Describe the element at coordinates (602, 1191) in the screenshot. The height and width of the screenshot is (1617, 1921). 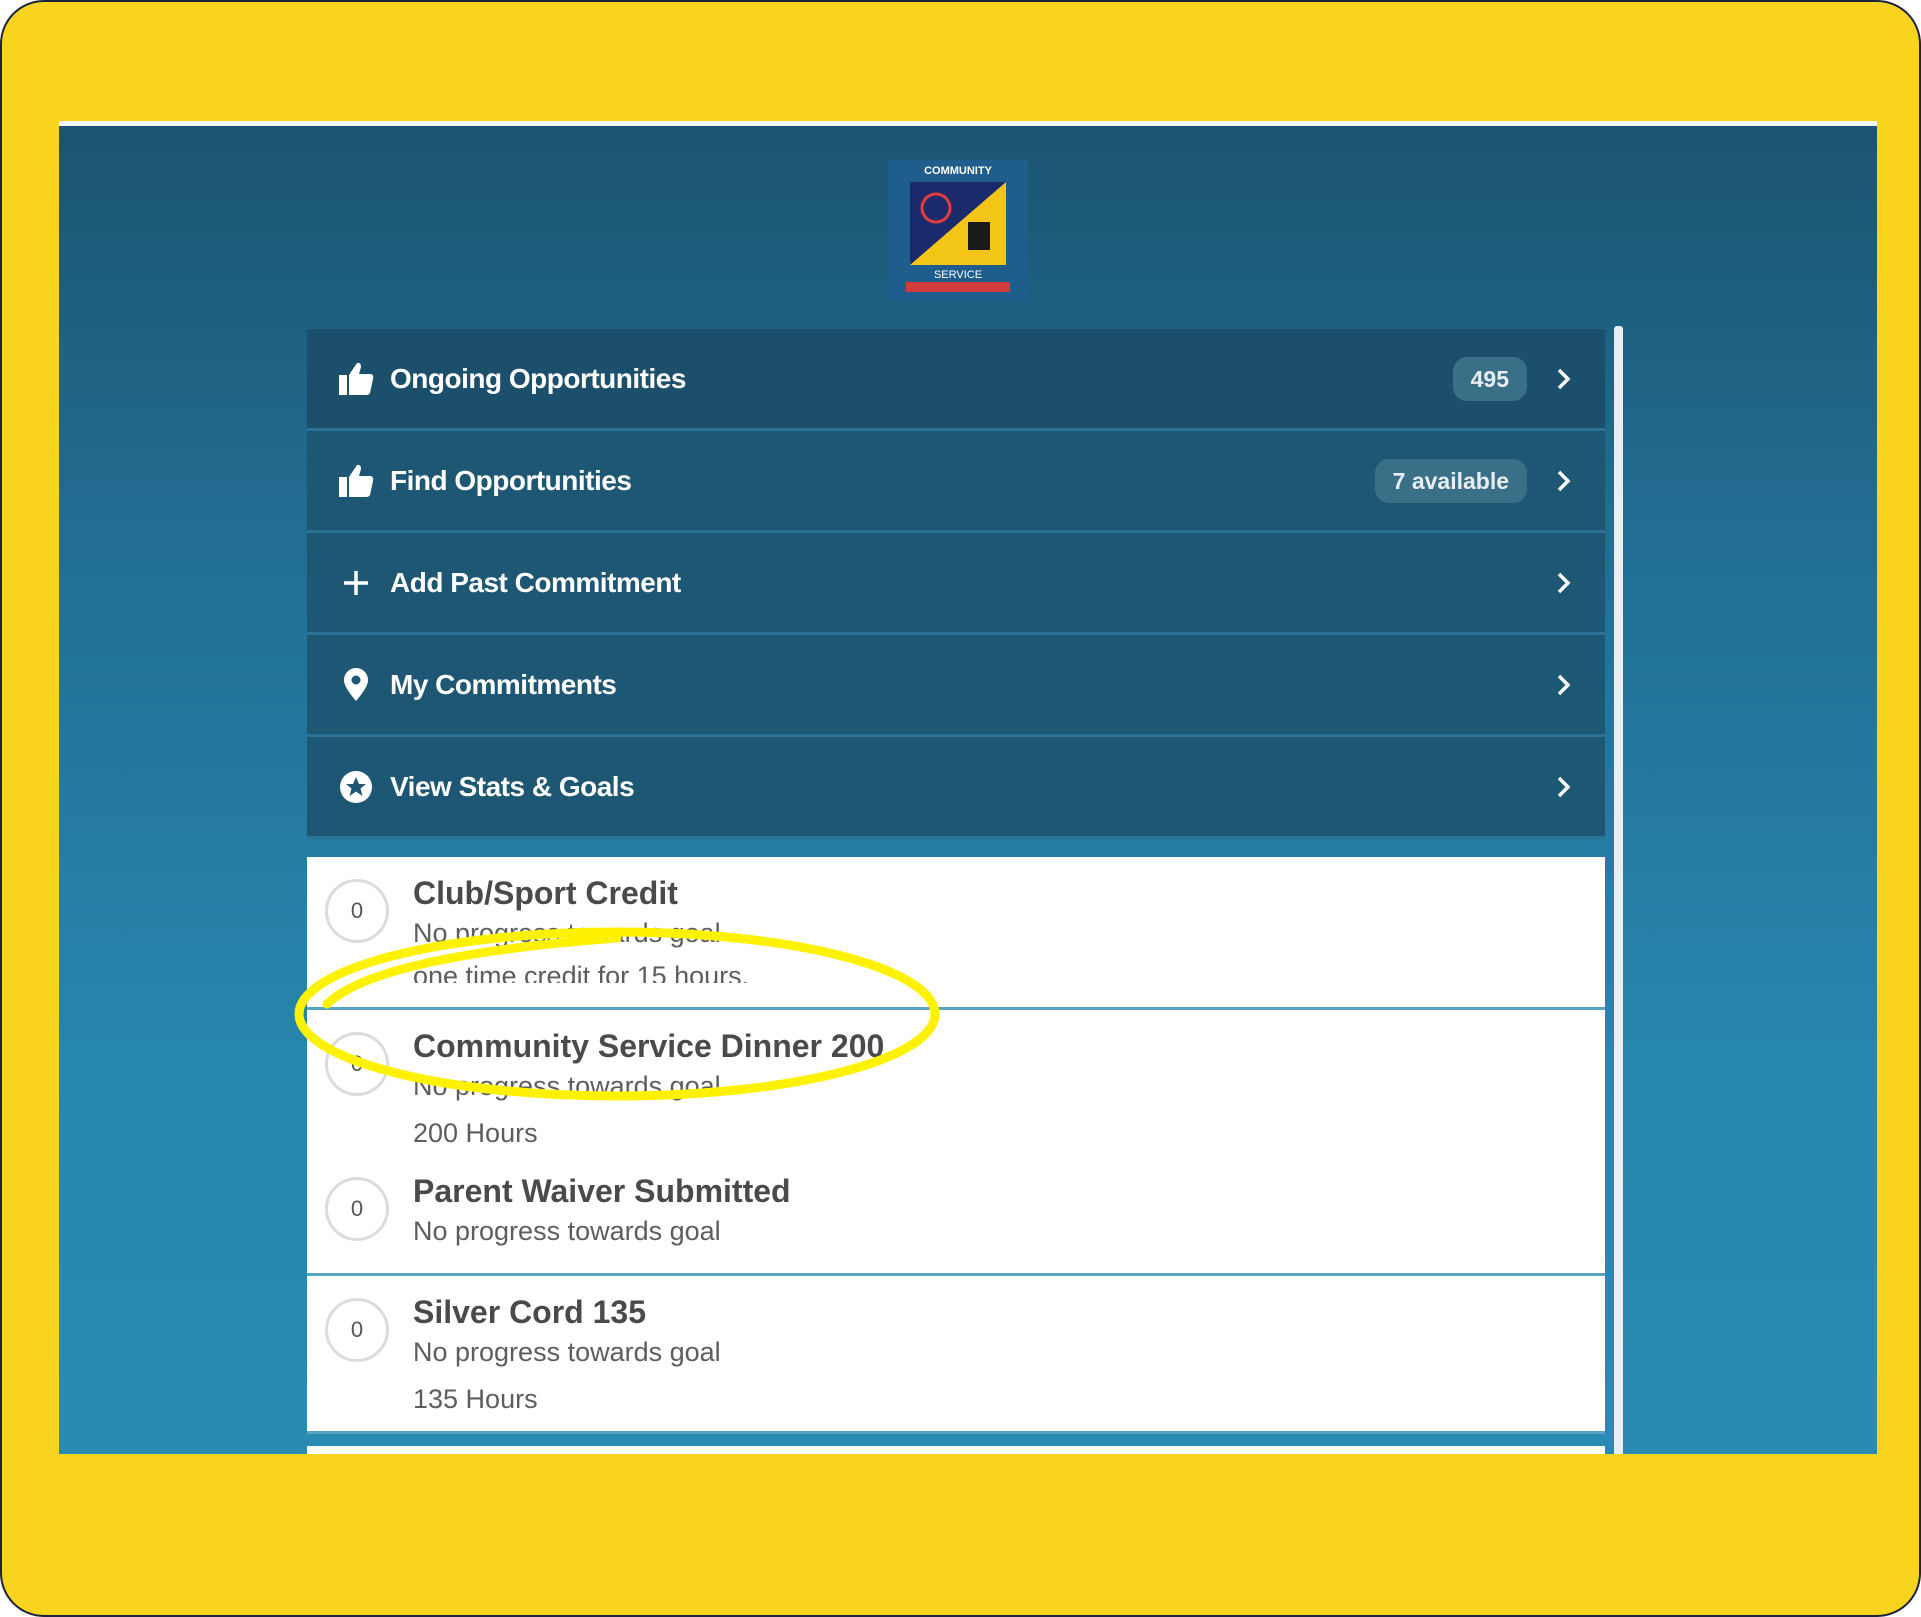
I see `goal-title: Parent Waiver Submitted` at that location.